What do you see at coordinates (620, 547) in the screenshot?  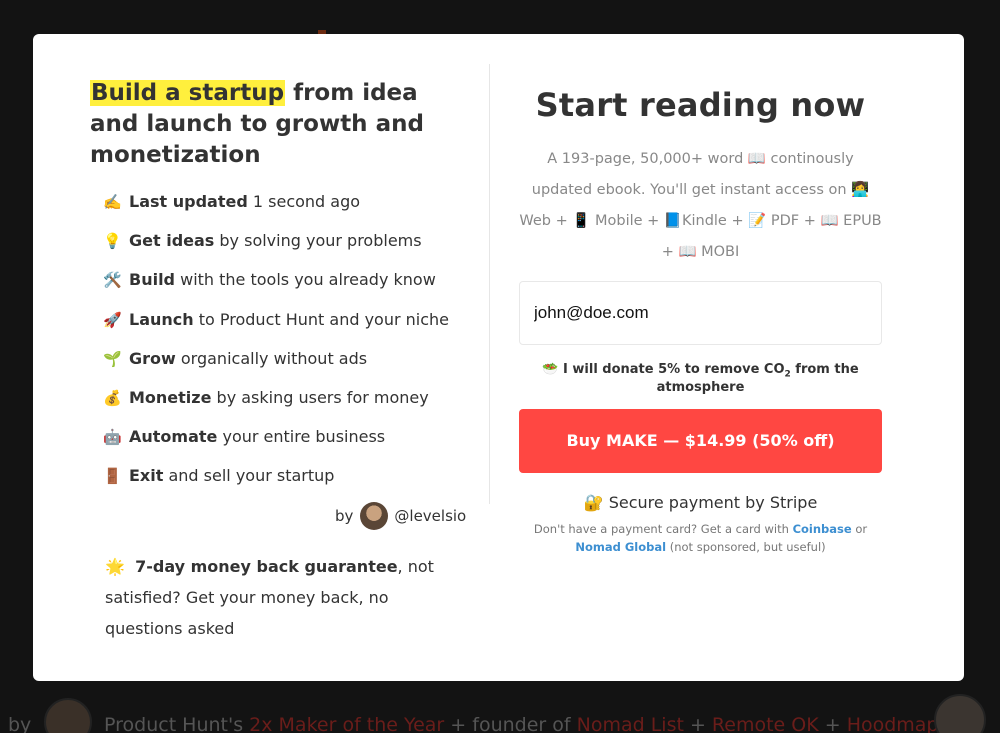 I see `nomad-global-link: Nomad Global` at bounding box center [620, 547].